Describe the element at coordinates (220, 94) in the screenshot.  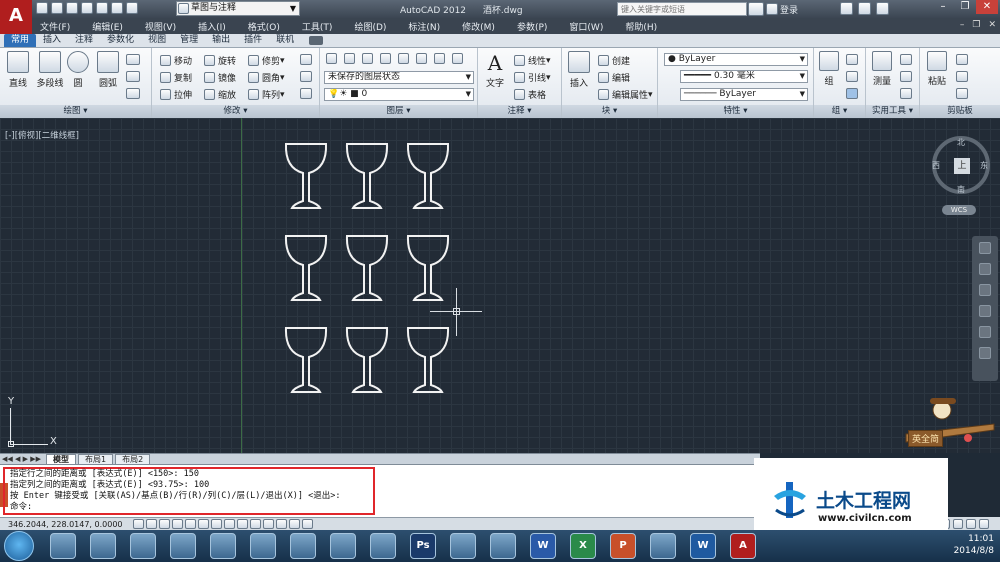
I see `scale-button: 缩放` at that location.